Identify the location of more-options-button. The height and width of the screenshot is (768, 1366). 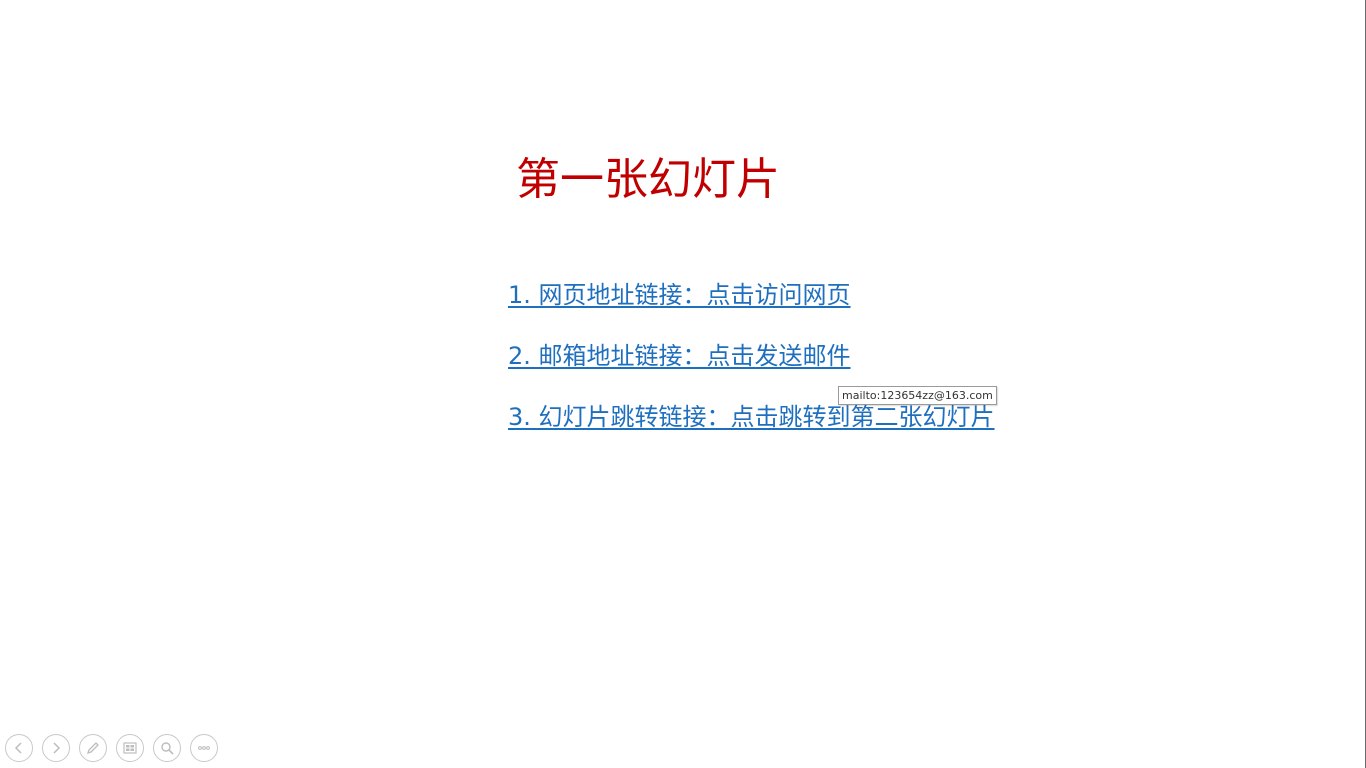
(204, 748).